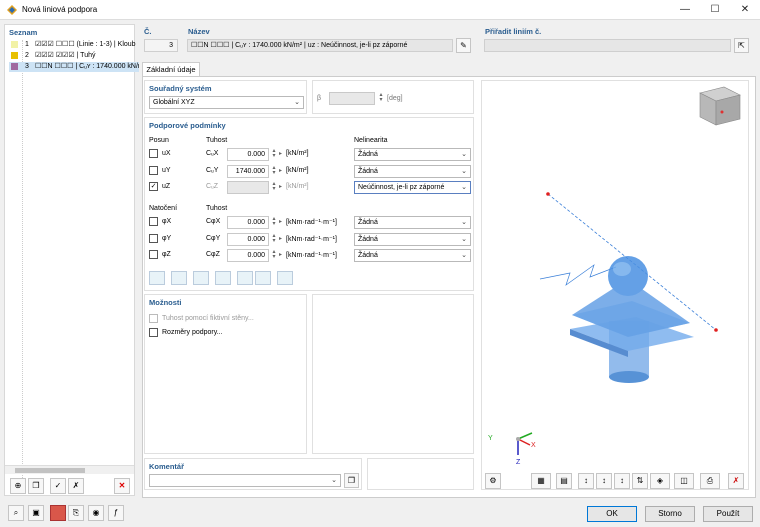 The width and height of the screenshot is (760, 527). I want to click on beta-input, so click(352, 98).